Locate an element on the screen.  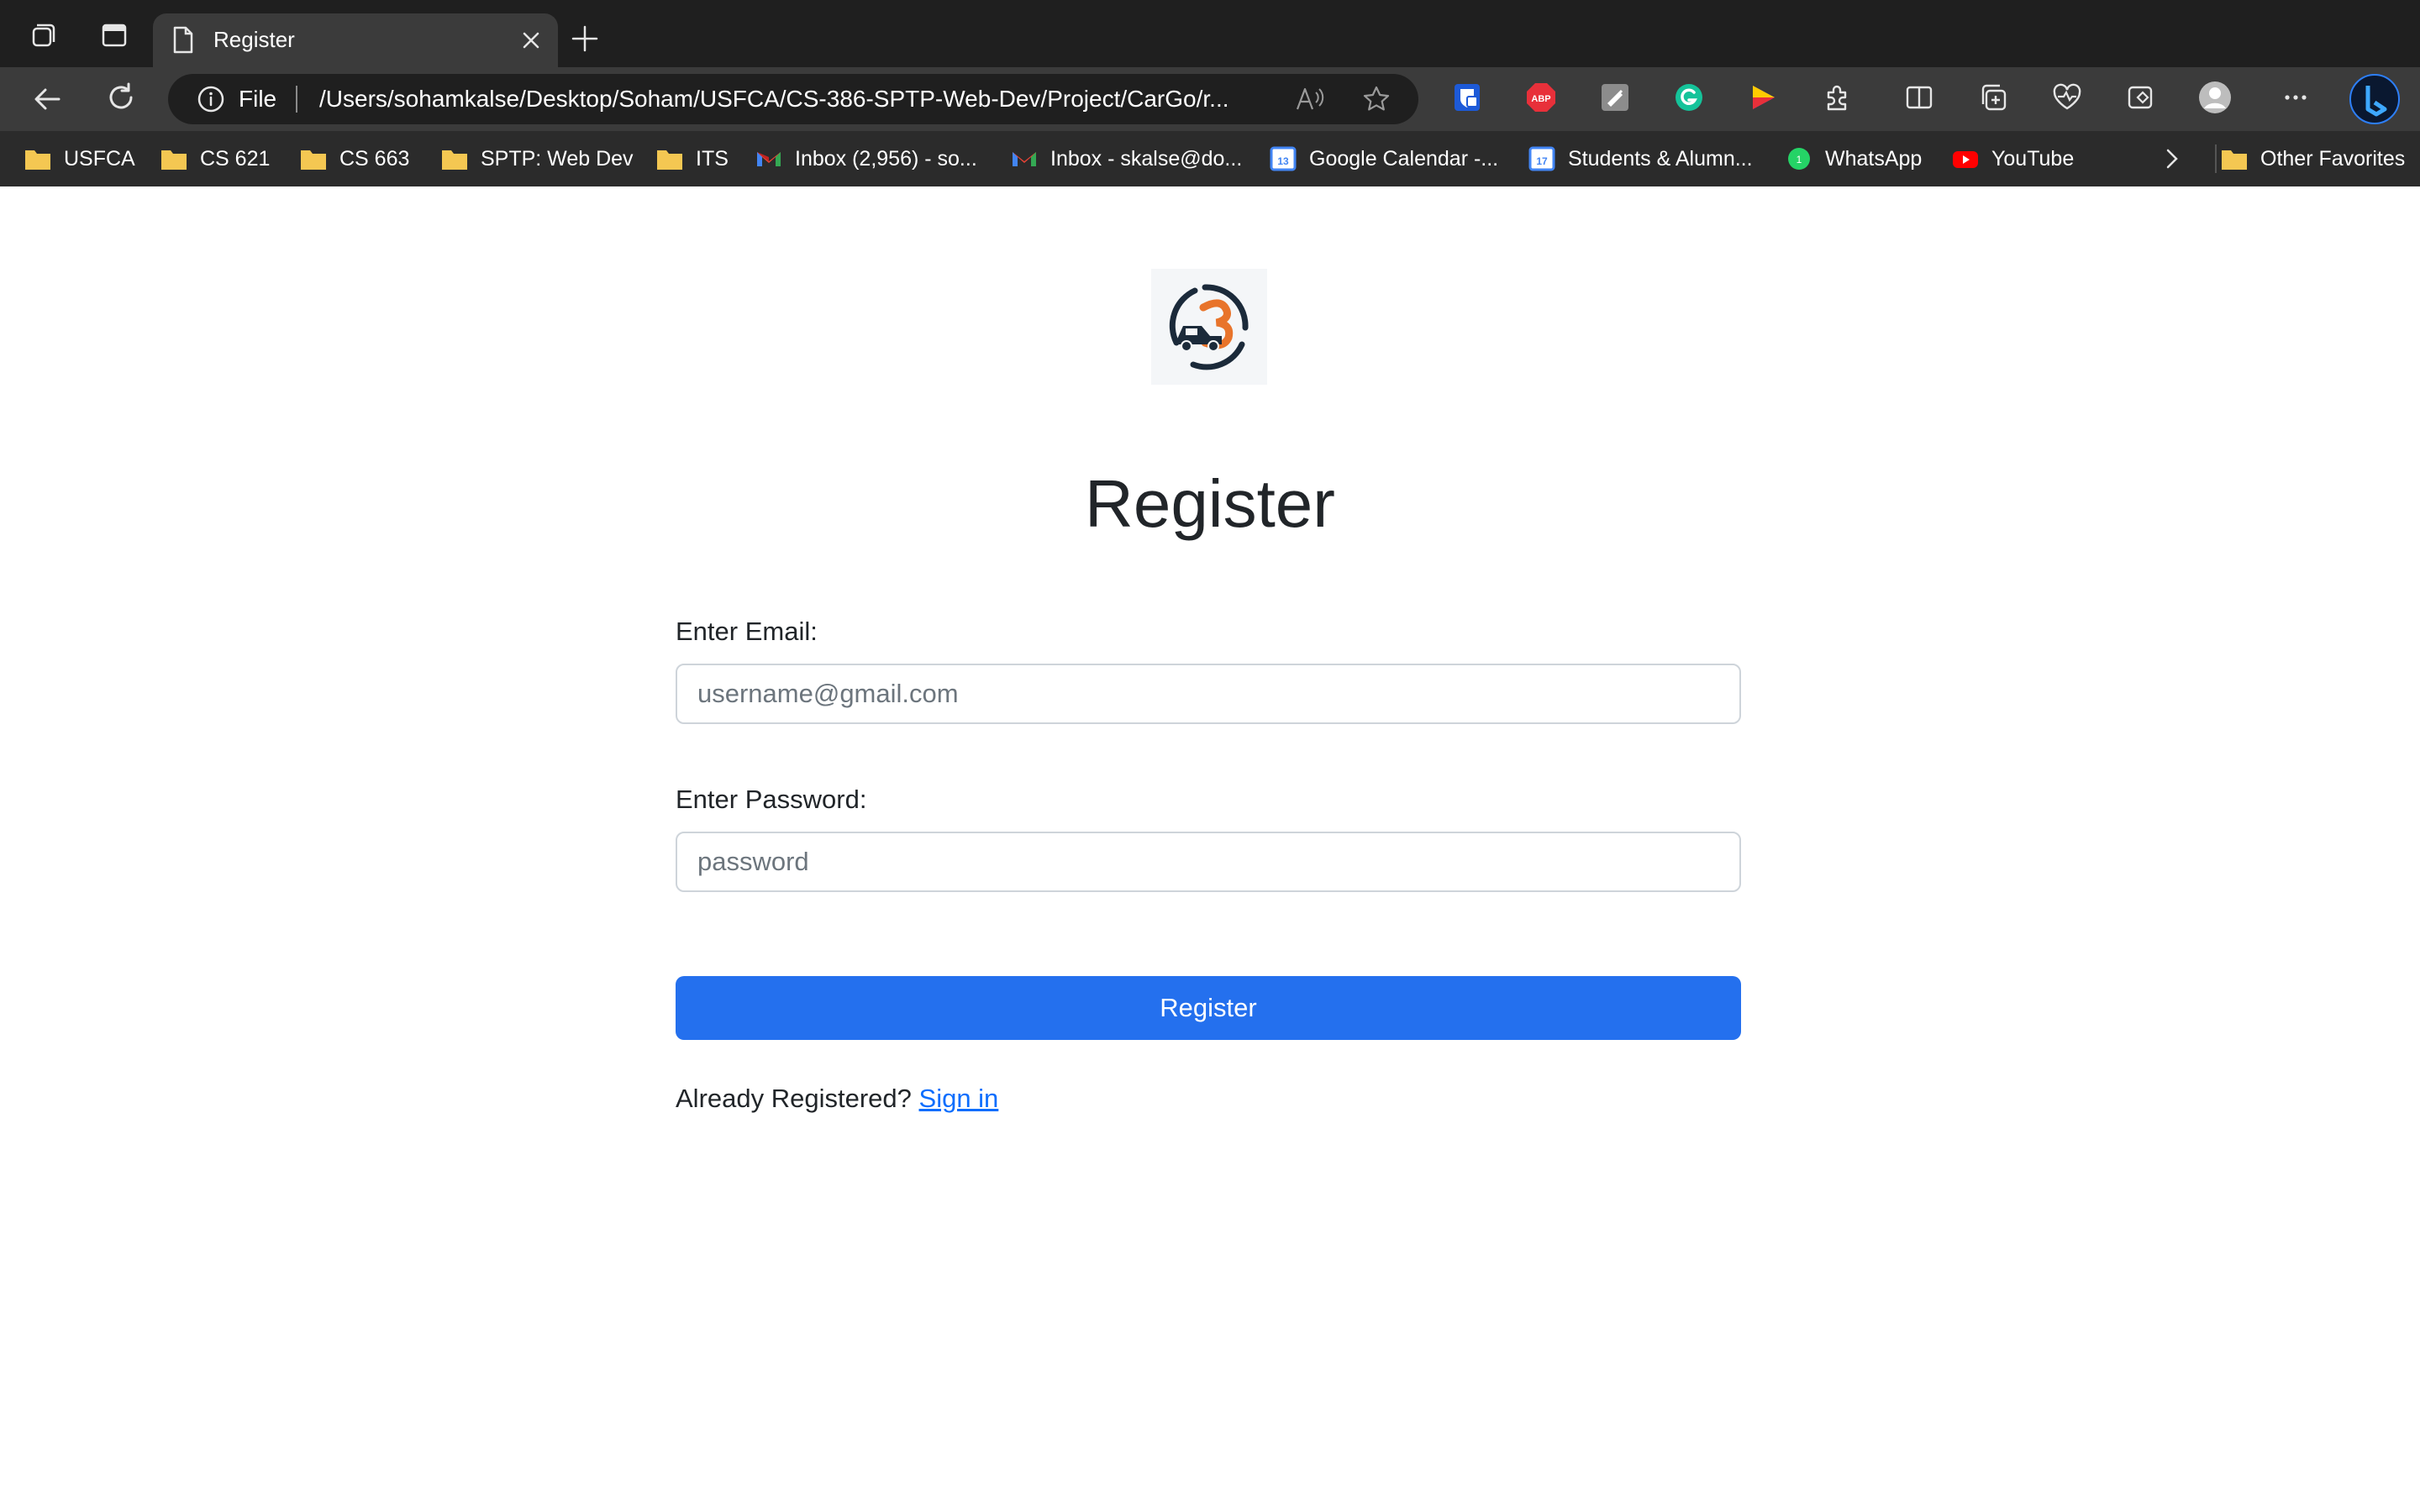
back-icon is located at coordinates (47, 99).